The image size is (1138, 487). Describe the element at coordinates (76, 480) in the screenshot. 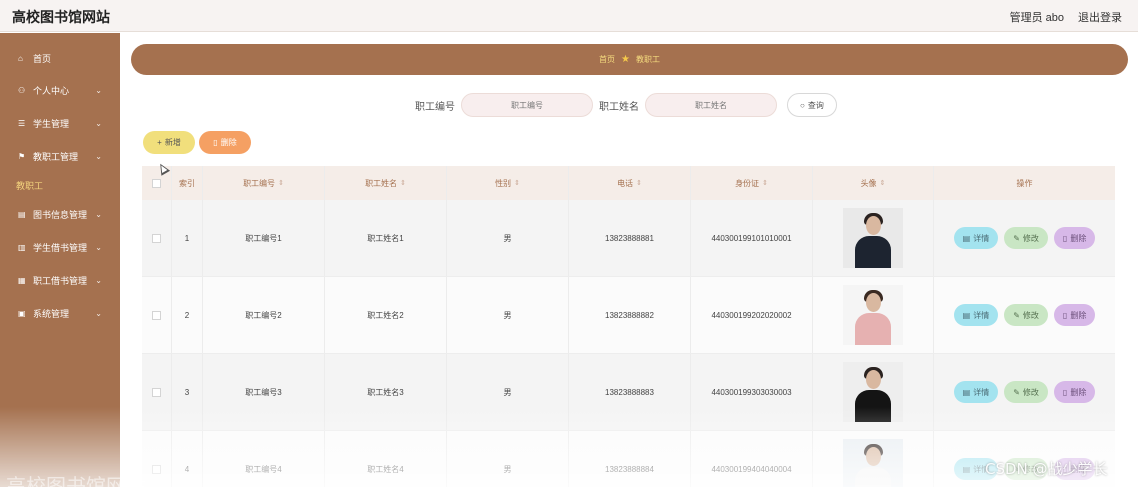

I see `watermark-site-title: 高校图书馆网站` at that location.